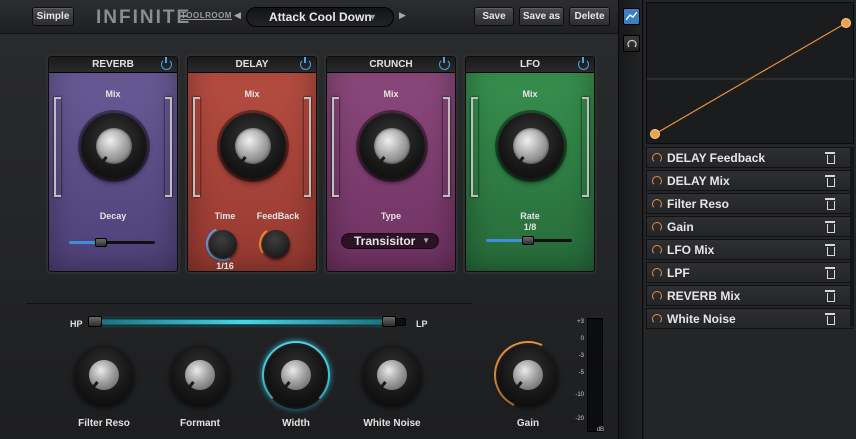 This screenshot has width=856, height=439. I want to click on crunch-type-label: Type, so click(391, 216).